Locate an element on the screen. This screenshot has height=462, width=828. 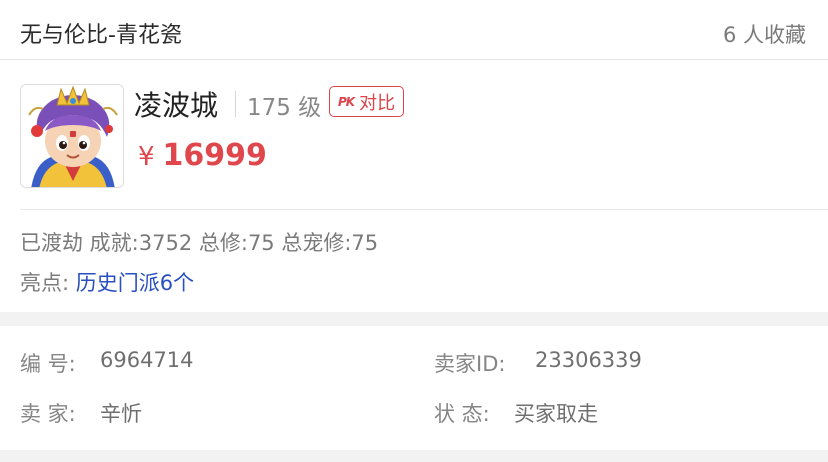
seller-id-value: 23306339 is located at coordinates (588, 360).